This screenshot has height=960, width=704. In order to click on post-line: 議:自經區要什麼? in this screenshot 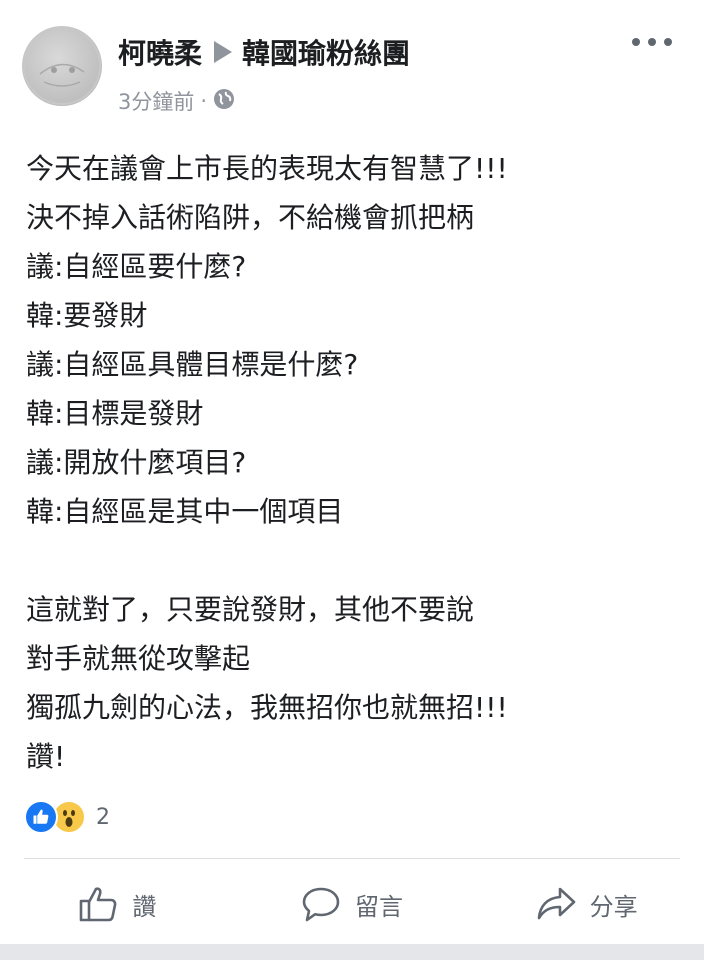, I will do `click(136, 266)`.